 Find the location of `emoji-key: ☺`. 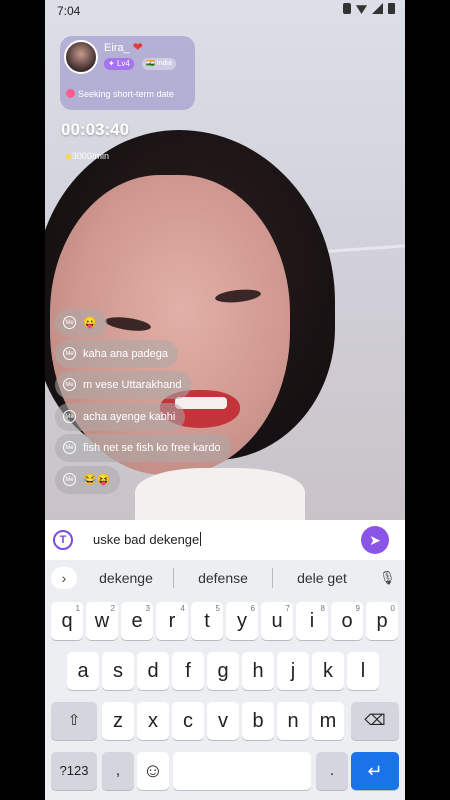

emoji-key: ☺ is located at coordinates (153, 771).